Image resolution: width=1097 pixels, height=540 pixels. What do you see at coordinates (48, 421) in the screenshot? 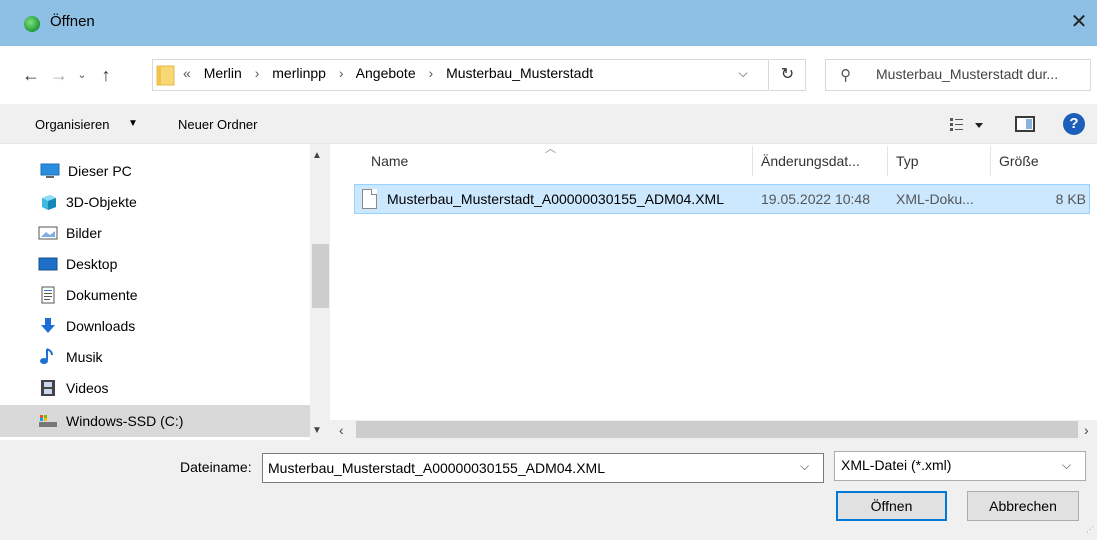
I see `drive-icon` at bounding box center [48, 421].